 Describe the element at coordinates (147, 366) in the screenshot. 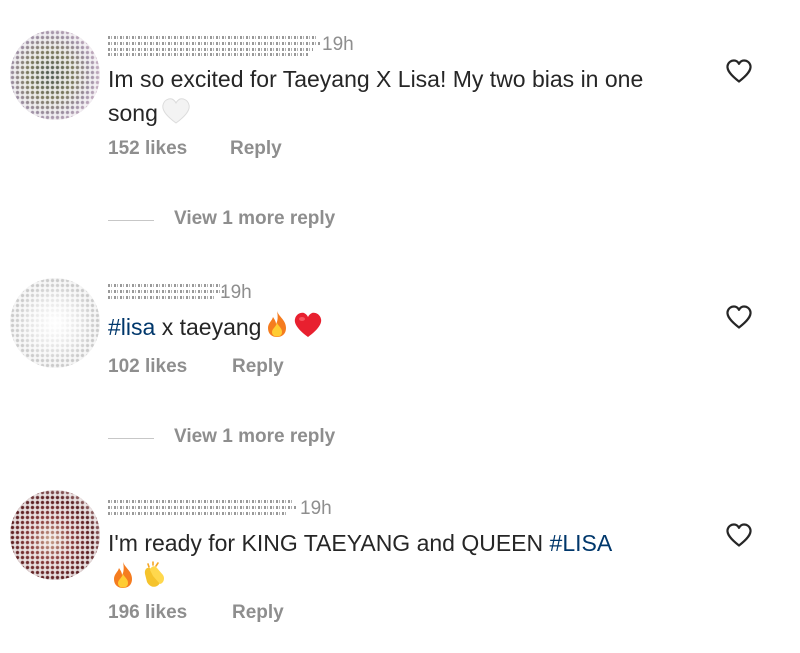

I see `likes-count: 102 likes` at that location.